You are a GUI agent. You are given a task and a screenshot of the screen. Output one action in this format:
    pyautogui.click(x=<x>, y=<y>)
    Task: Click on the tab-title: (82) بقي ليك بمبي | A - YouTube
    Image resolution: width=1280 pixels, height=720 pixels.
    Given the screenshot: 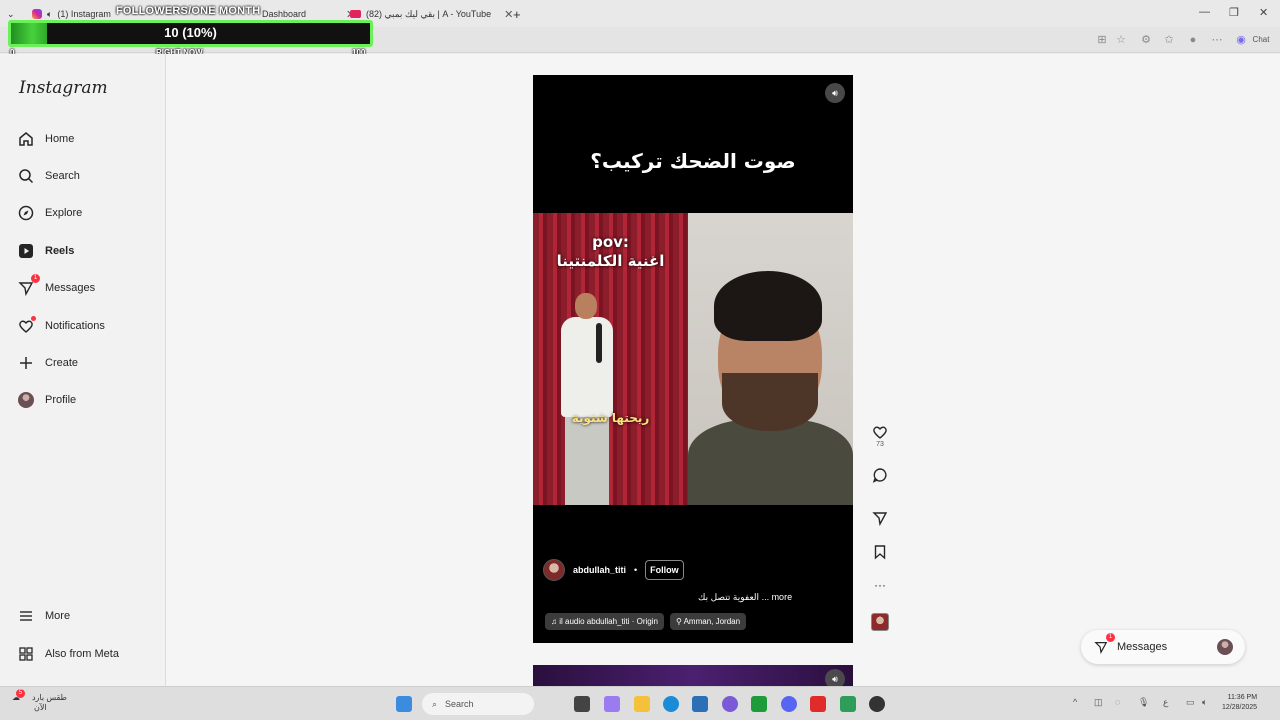 What is the action you would take?
    pyautogui.click(x=429, y=13)
    